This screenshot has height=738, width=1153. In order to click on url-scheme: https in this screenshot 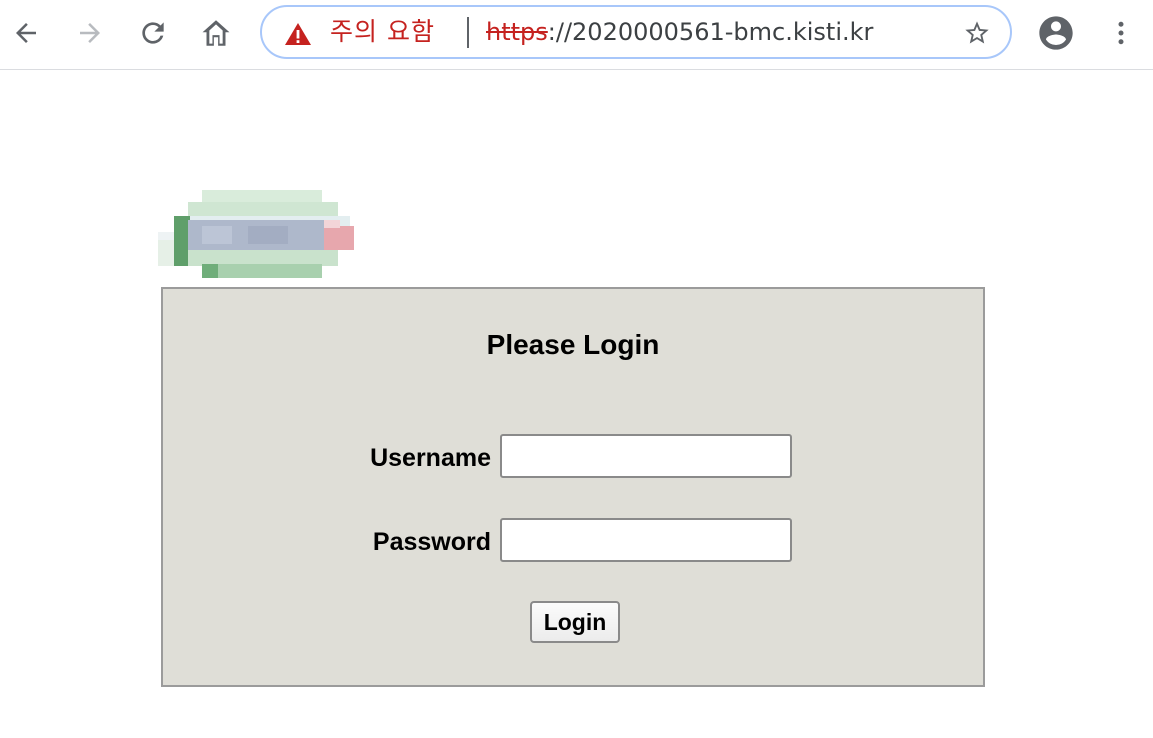, I will do `click(517, 32)`.